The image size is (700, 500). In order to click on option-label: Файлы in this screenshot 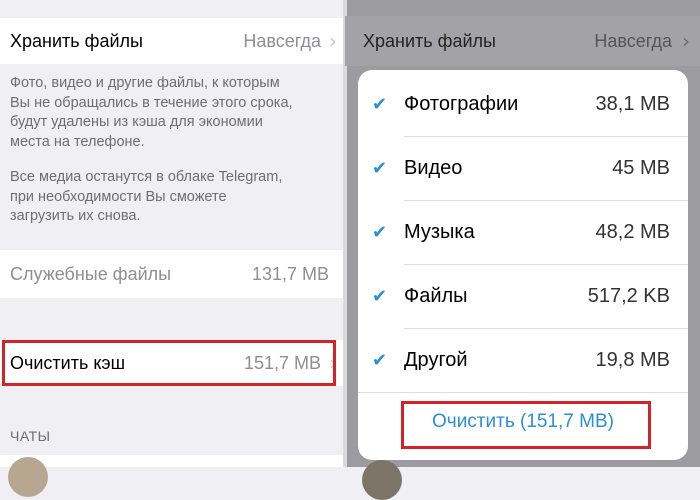, I will do `click(436, 295)`.